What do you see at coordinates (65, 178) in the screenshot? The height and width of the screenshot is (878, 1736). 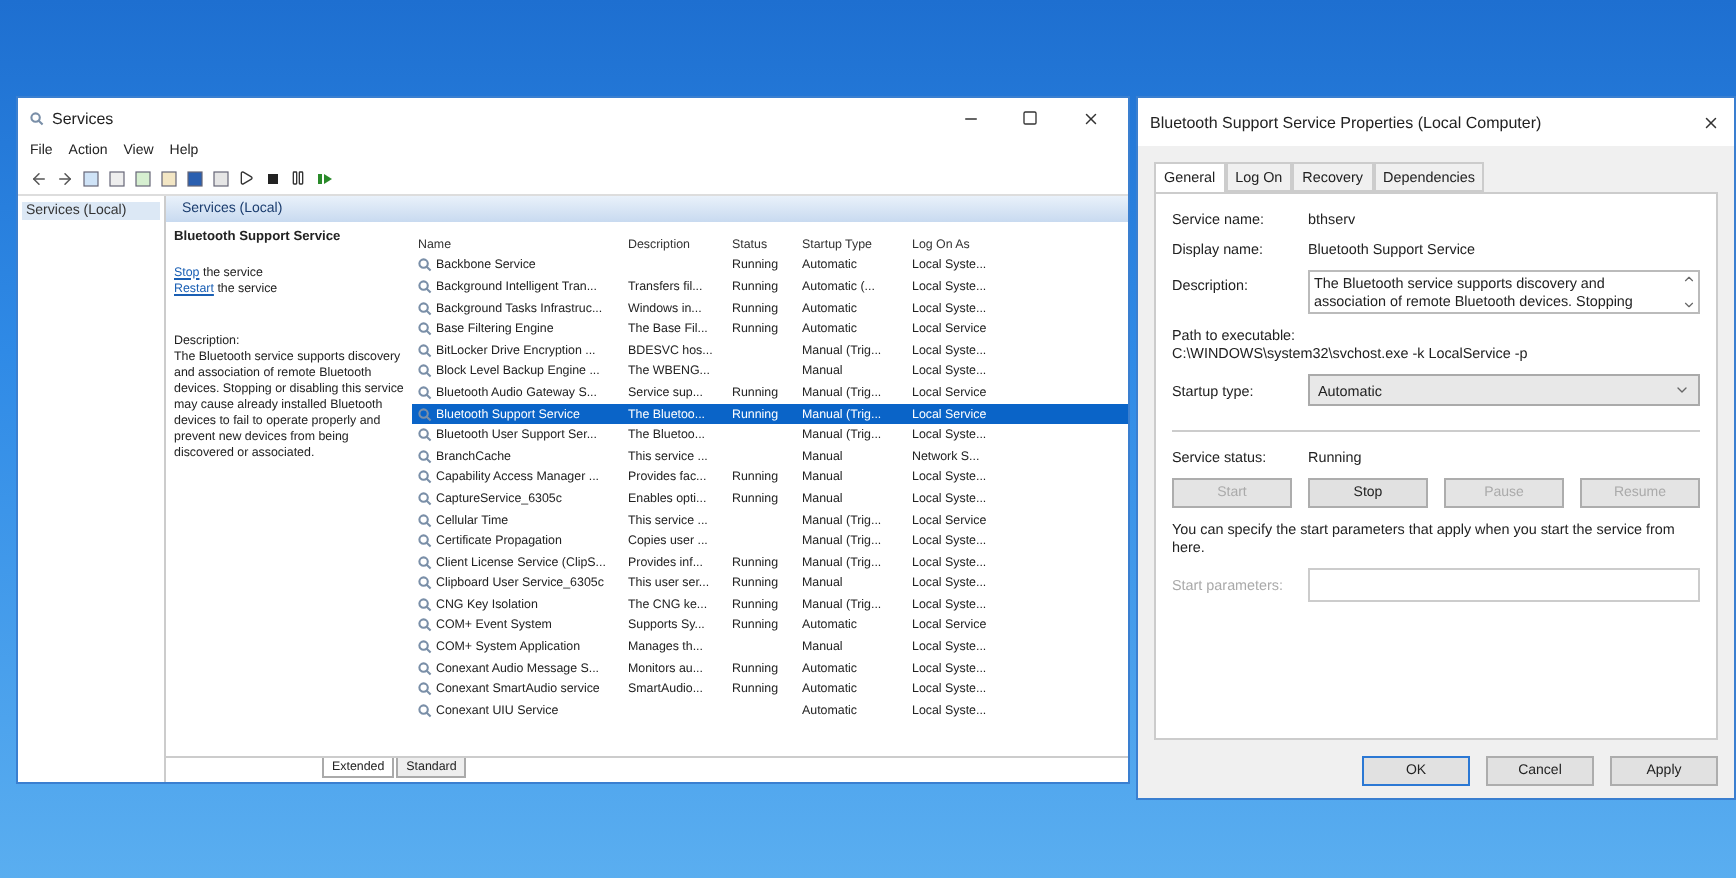 I see `forward-icon` at bounding box center [65, 178].